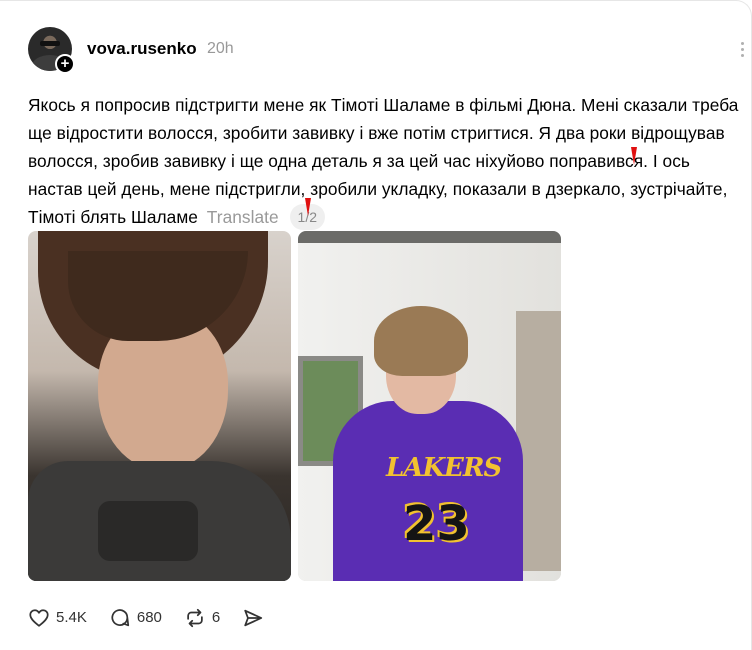  What do you see at coordinates (39, 618) in the screenshot?
I see `heart-icon` at bounding box center [39, 618].